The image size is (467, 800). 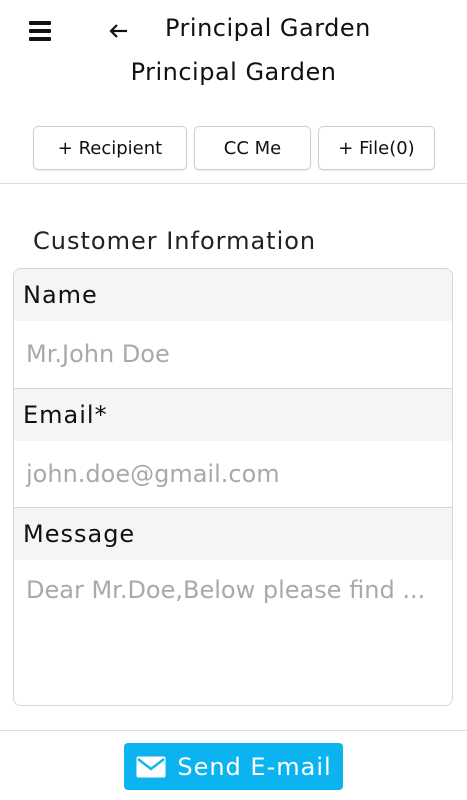 I want to click on section-title: Customer Information, so click(x=175, y=241).